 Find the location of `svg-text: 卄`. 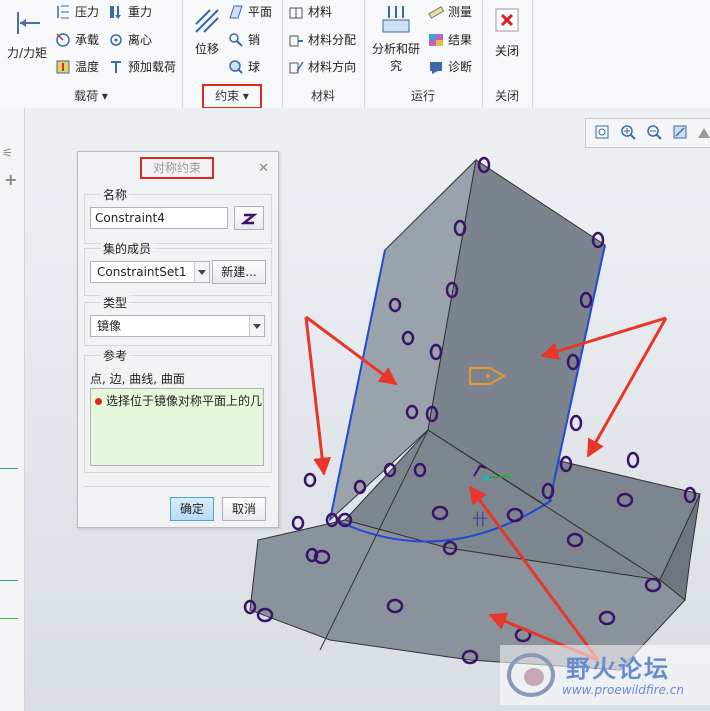

svg-text: 卄 is located at coordinates (480, 519).